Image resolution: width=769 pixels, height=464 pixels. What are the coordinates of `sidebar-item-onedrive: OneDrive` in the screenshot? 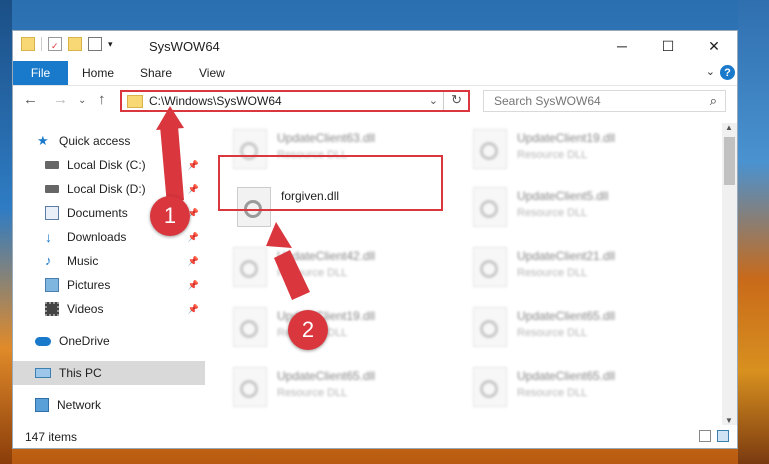 It's located at (109, 341).